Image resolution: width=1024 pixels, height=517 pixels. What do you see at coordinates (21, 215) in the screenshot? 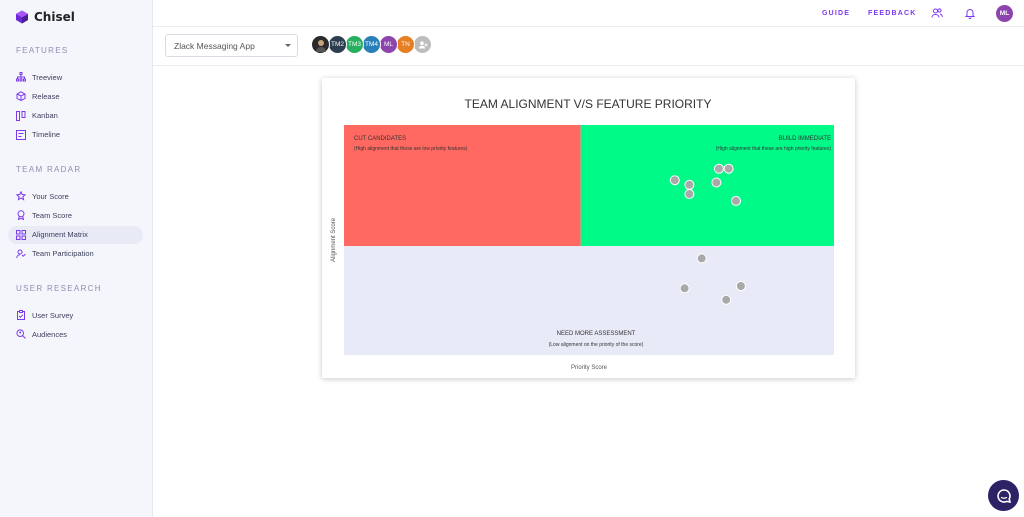
I see `award-icon` at bounding box center [21, 215].